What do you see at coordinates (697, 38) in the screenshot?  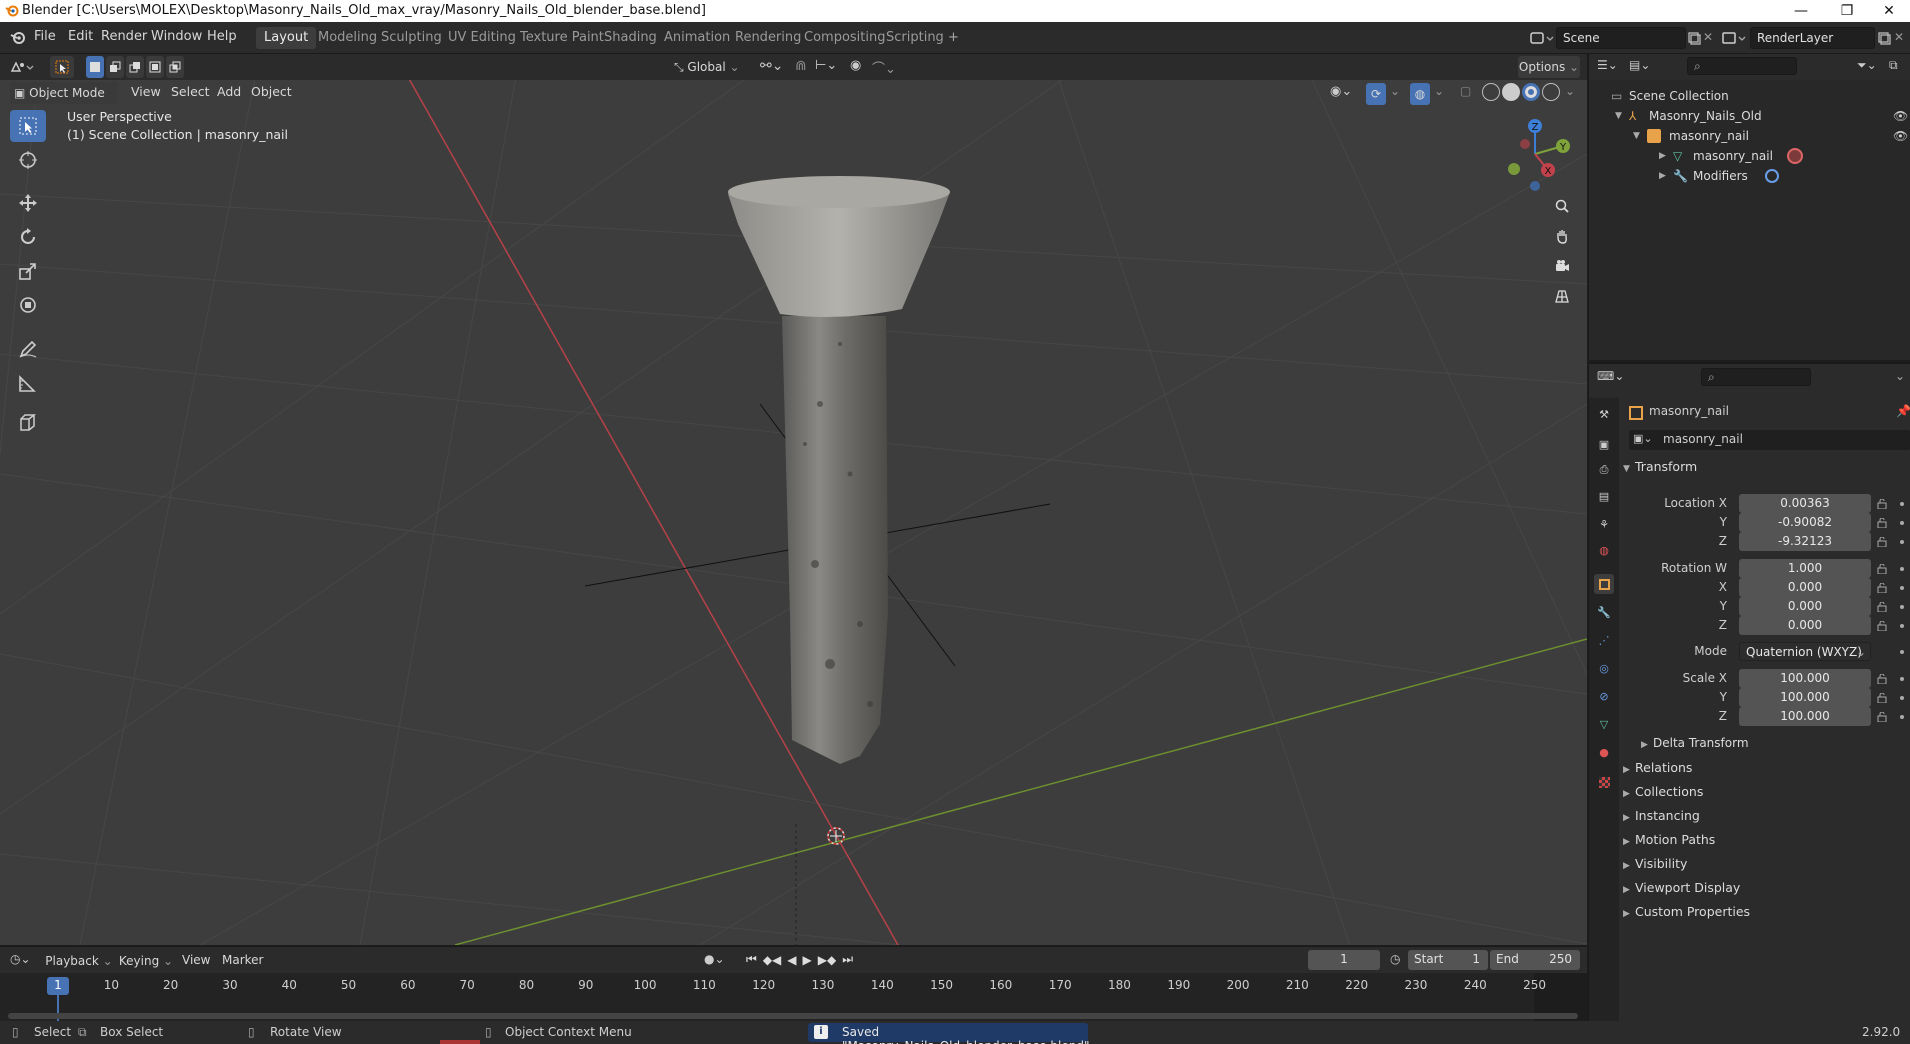 I see `tab-animation: Animation` at bounding box center [697, 38].